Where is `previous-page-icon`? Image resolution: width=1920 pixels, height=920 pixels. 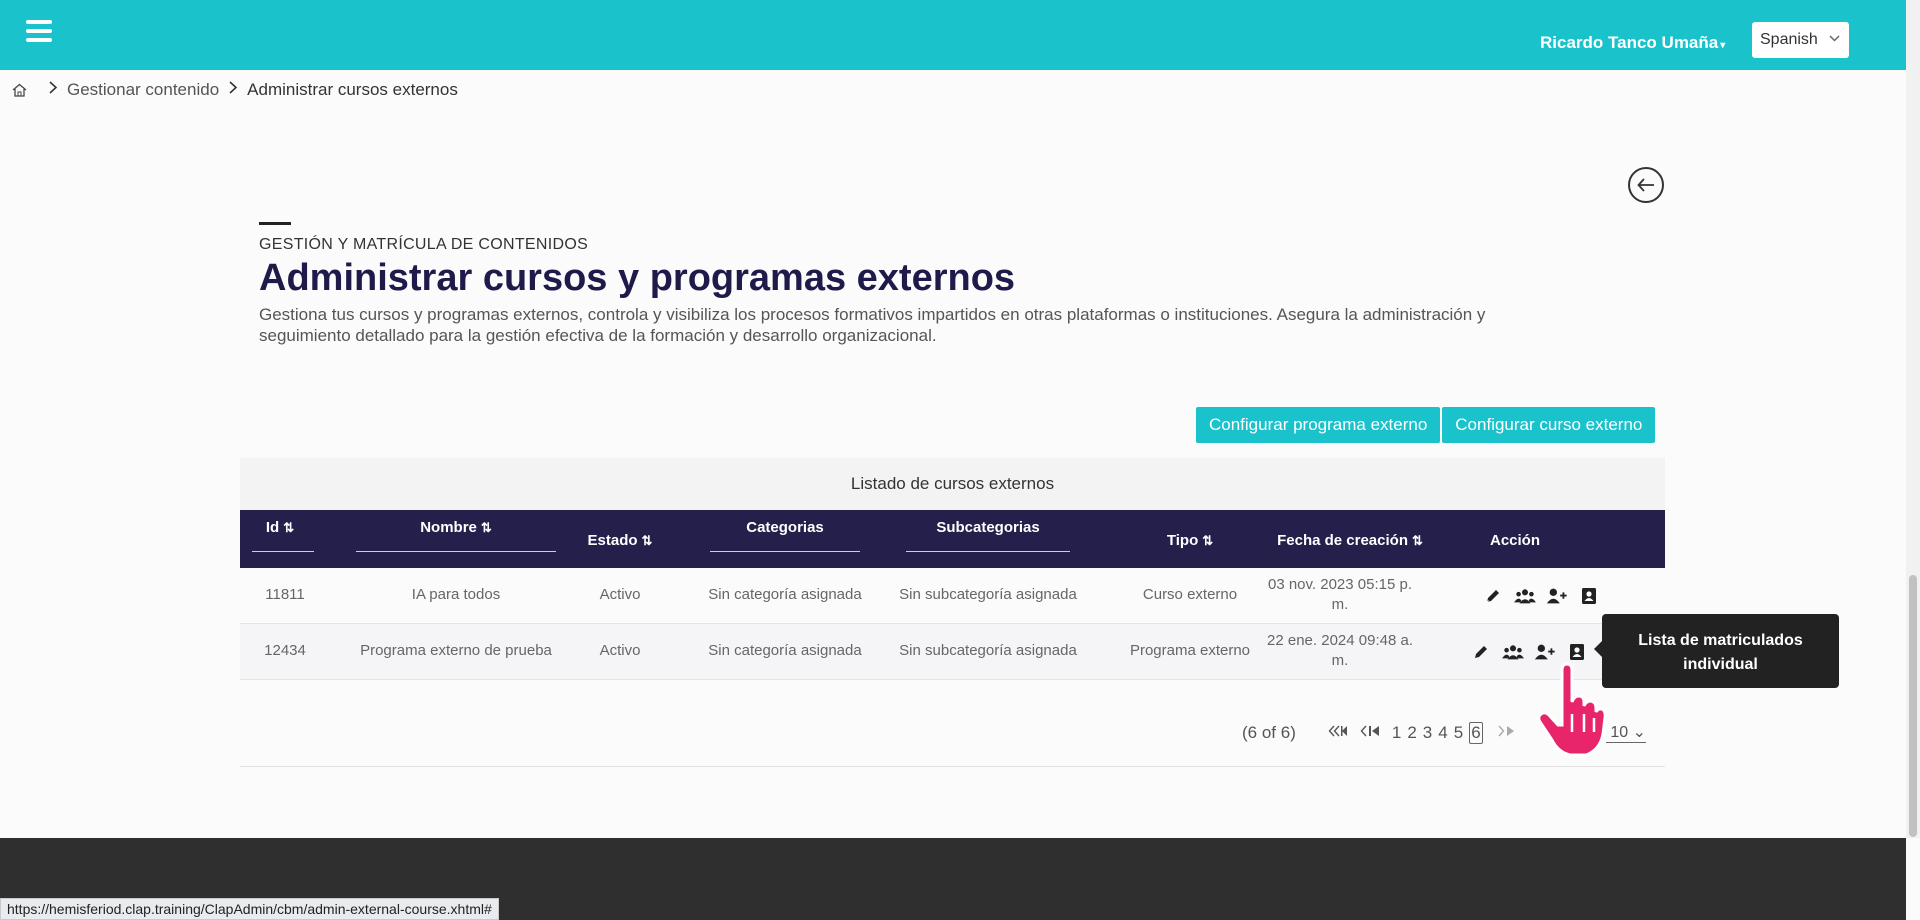 previous-page-icon is located at coordinates (1371, 733).